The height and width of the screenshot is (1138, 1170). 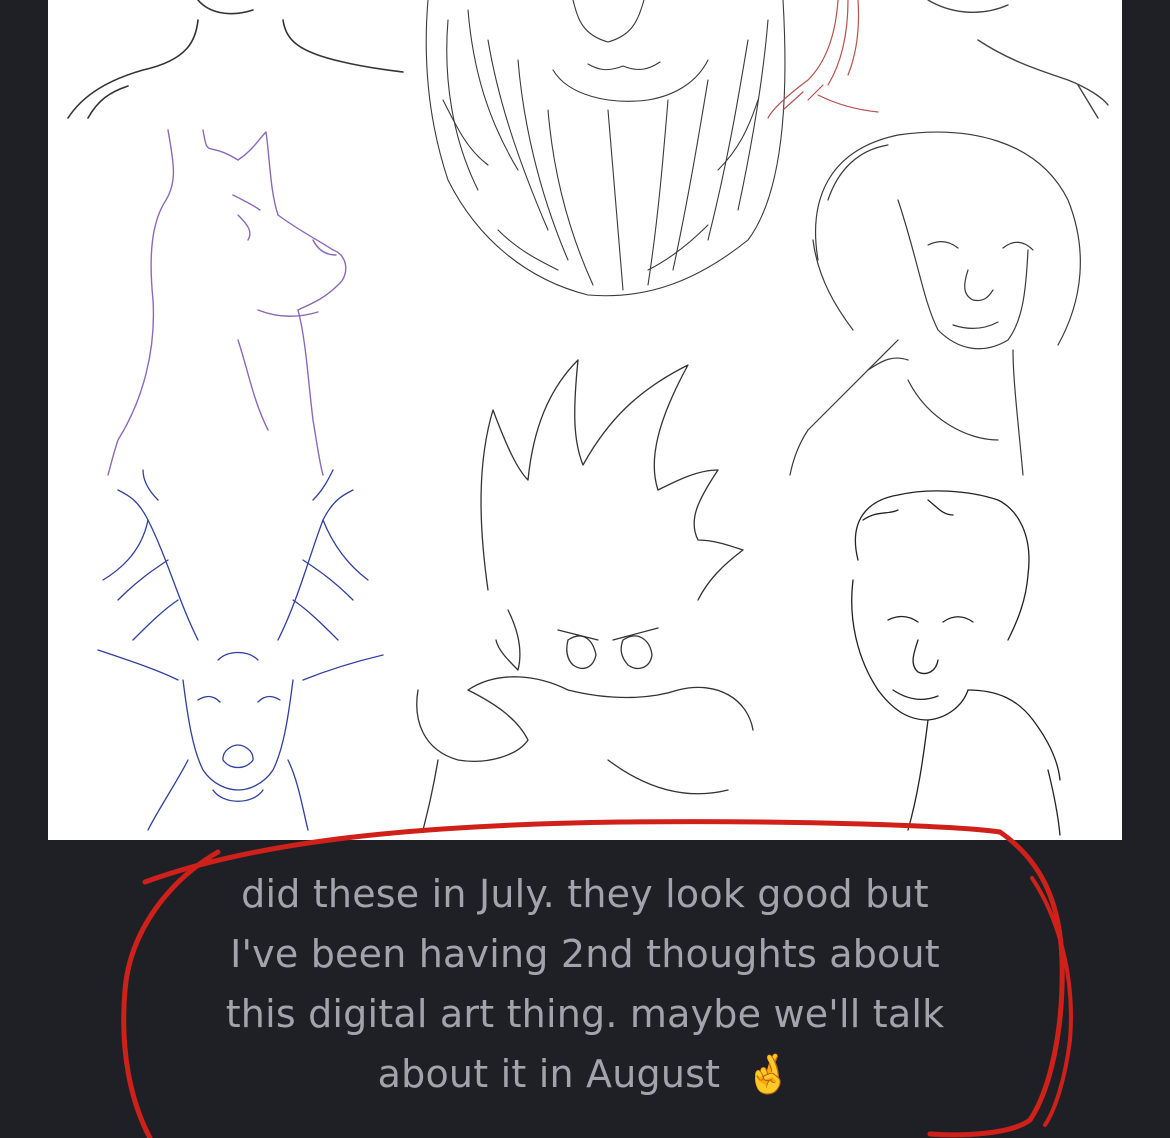 What do you see at coordinates (956, 663) in the screenshot?
I see `short-hair-woman-sketch-icon` at bounding box center [956, 663].